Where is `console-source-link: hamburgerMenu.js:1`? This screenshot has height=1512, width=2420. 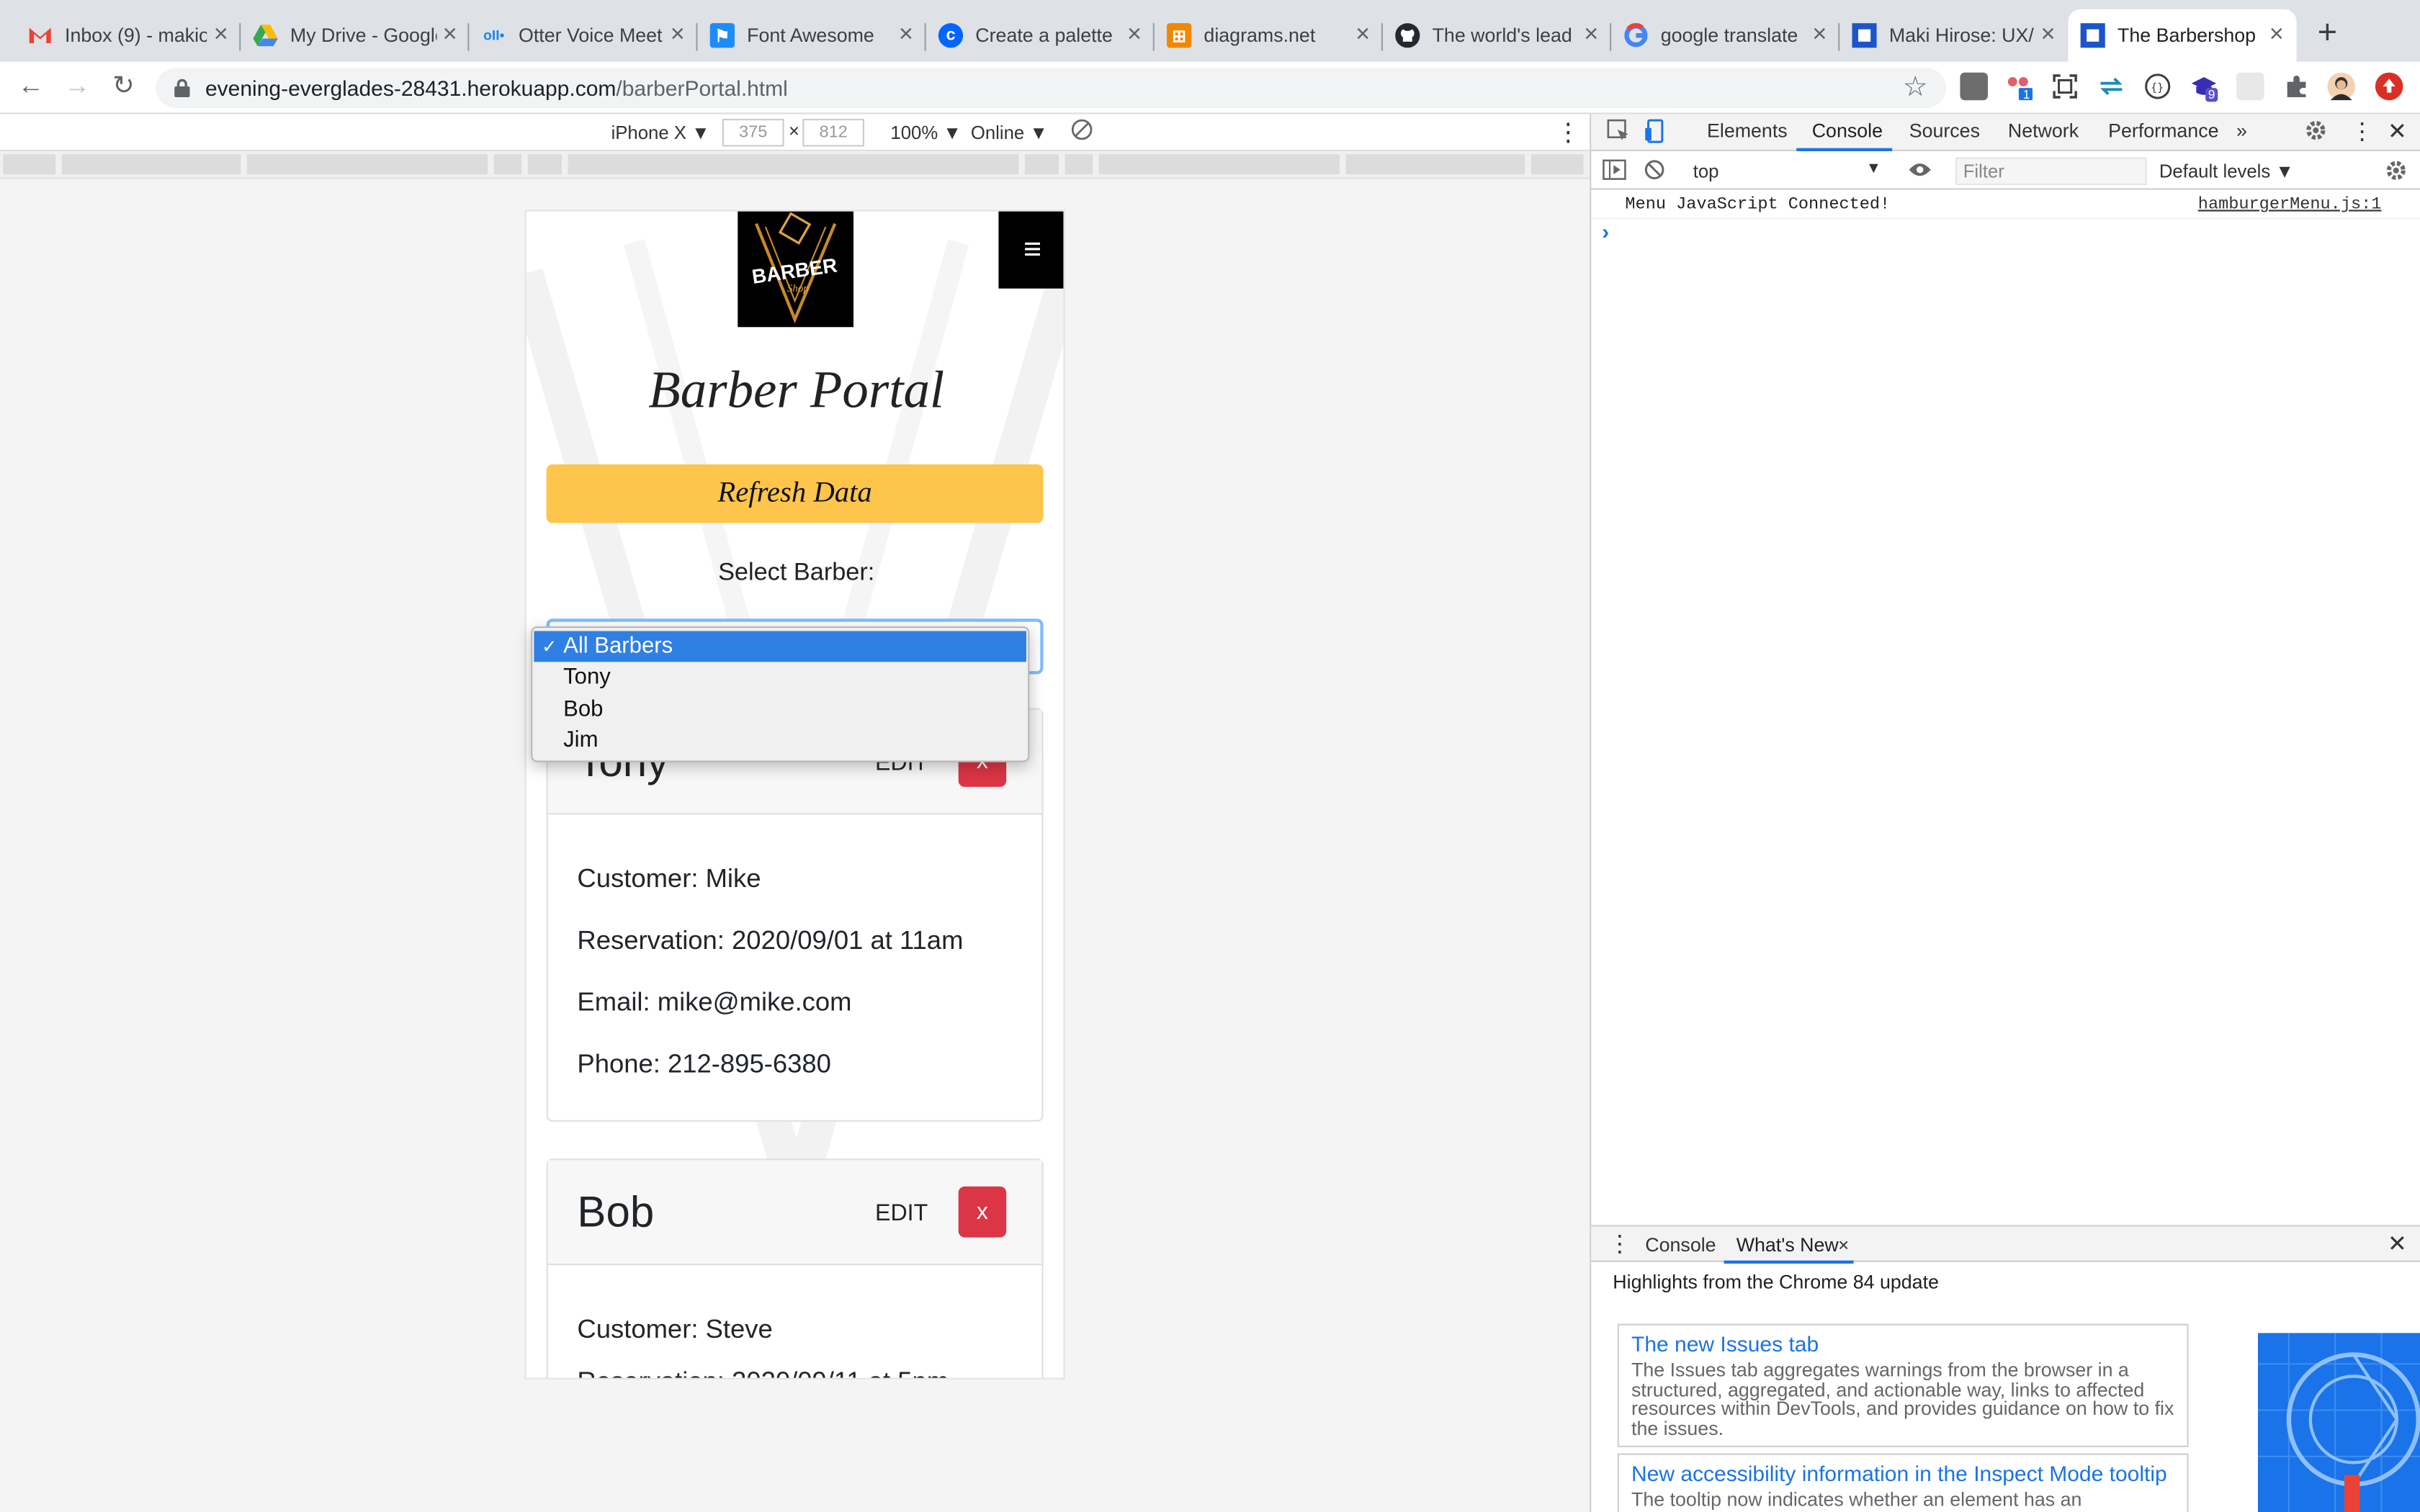
console-source-link: hamburgerMenu.js:1 is located at coordinates (2290, 205).